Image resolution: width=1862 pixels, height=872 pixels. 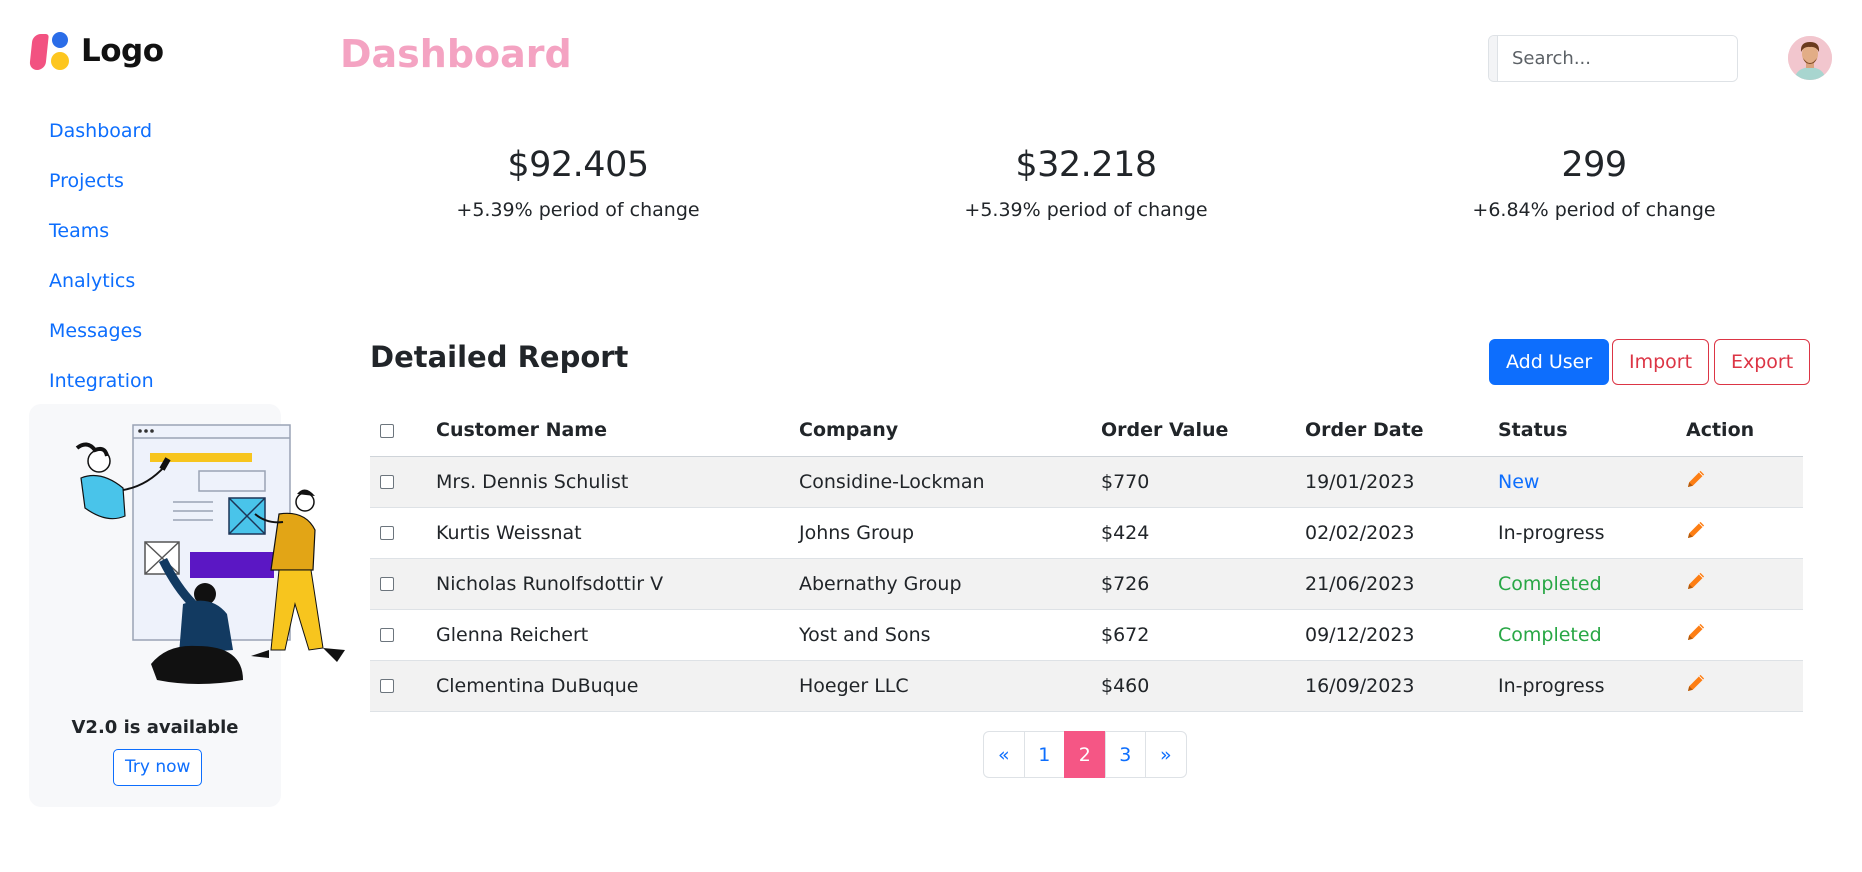 I want to click on pagination-page-1: 1, so click(x=1044, y=754).